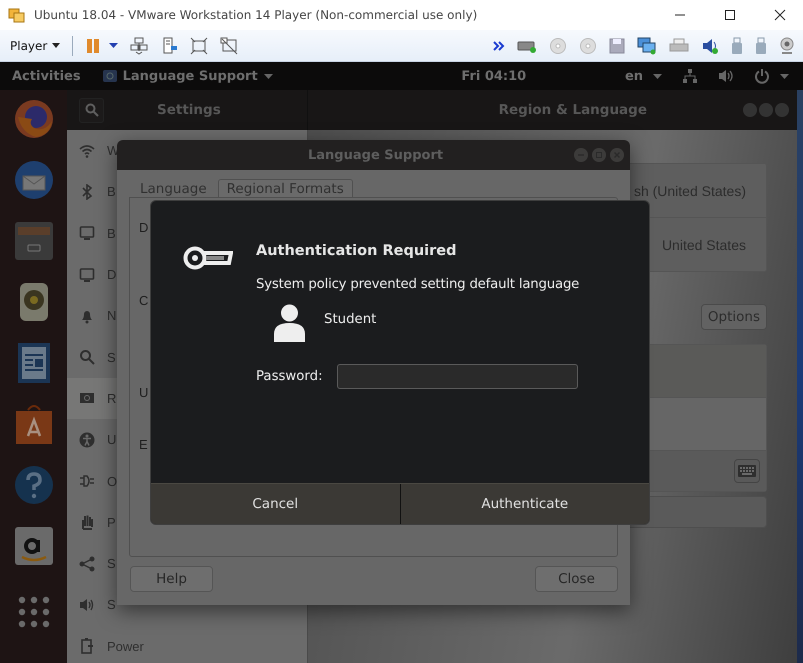  I want to click on user-name: Student, so click(350, 319).